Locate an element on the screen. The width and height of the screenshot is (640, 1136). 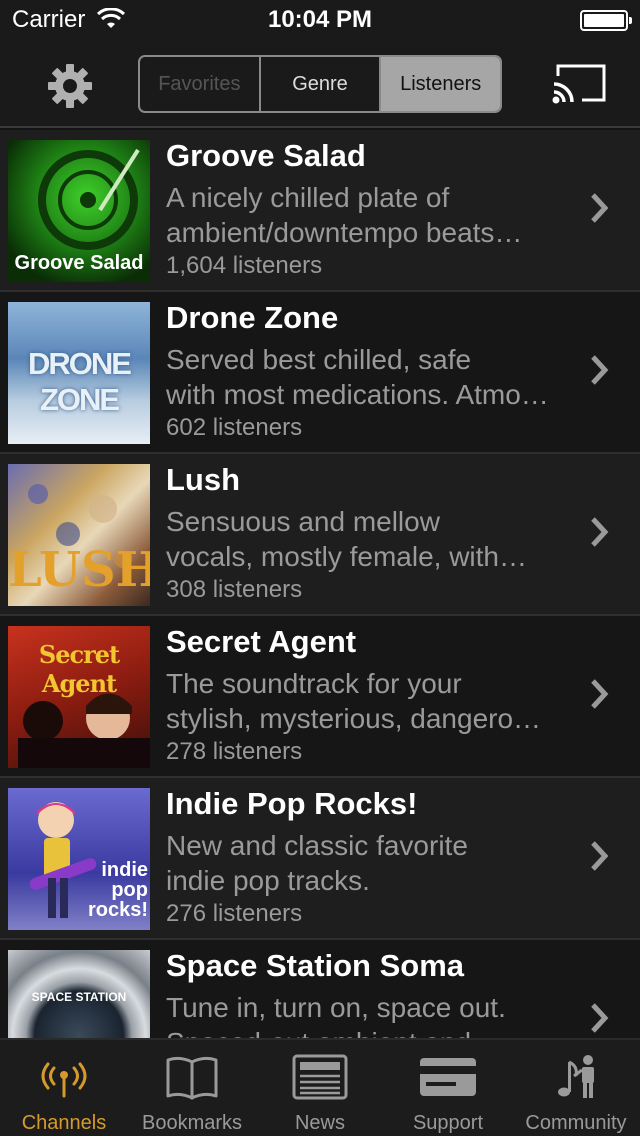
tab-support: Support is located at coordinates (448, 1088).